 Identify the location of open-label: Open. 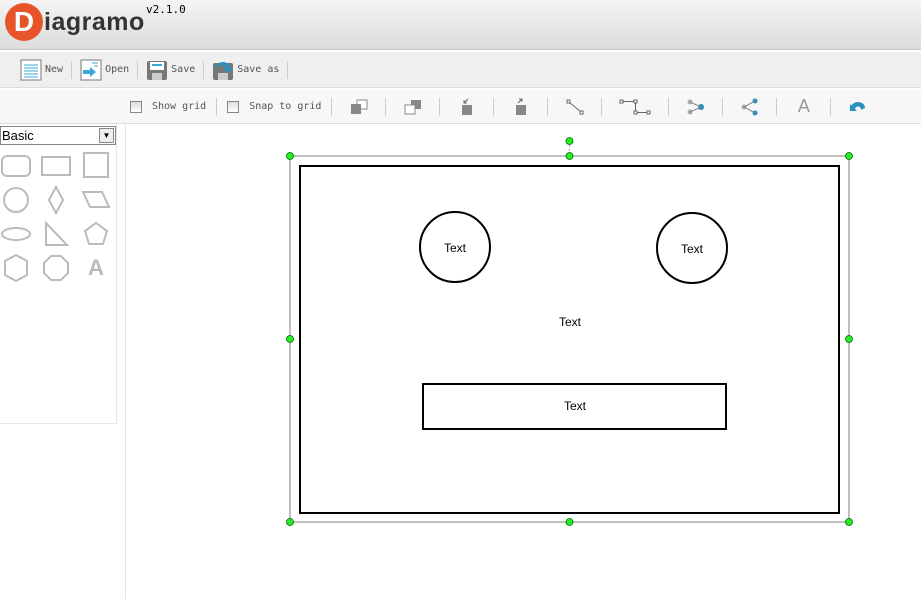
(117, 69).